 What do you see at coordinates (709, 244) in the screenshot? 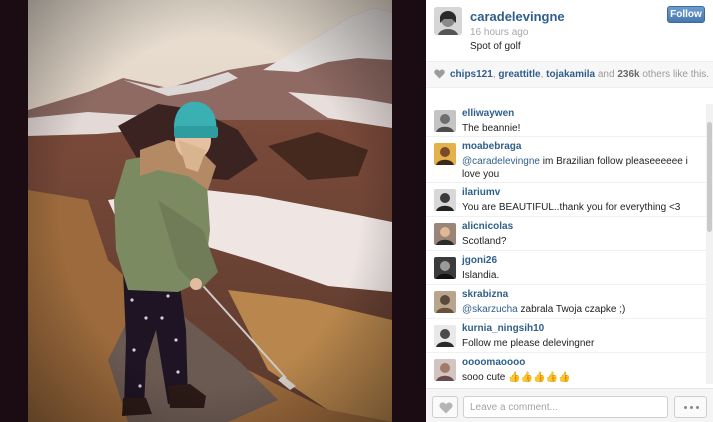
I see `comments-scrollbar` at bounding box center [709, 244].